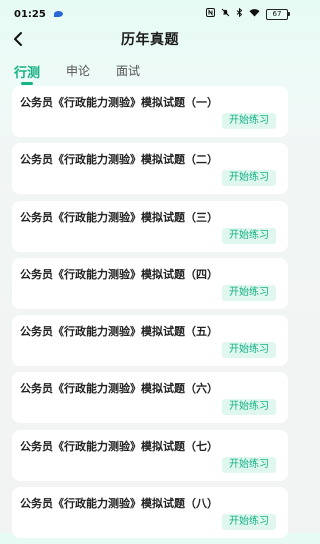  What do you see at coordinates (150, 283) in the screenshot?
I see `list-item: 公务员《行政能力测验》模拟试题（四） 开始练习` at bounding box center [150, 283].